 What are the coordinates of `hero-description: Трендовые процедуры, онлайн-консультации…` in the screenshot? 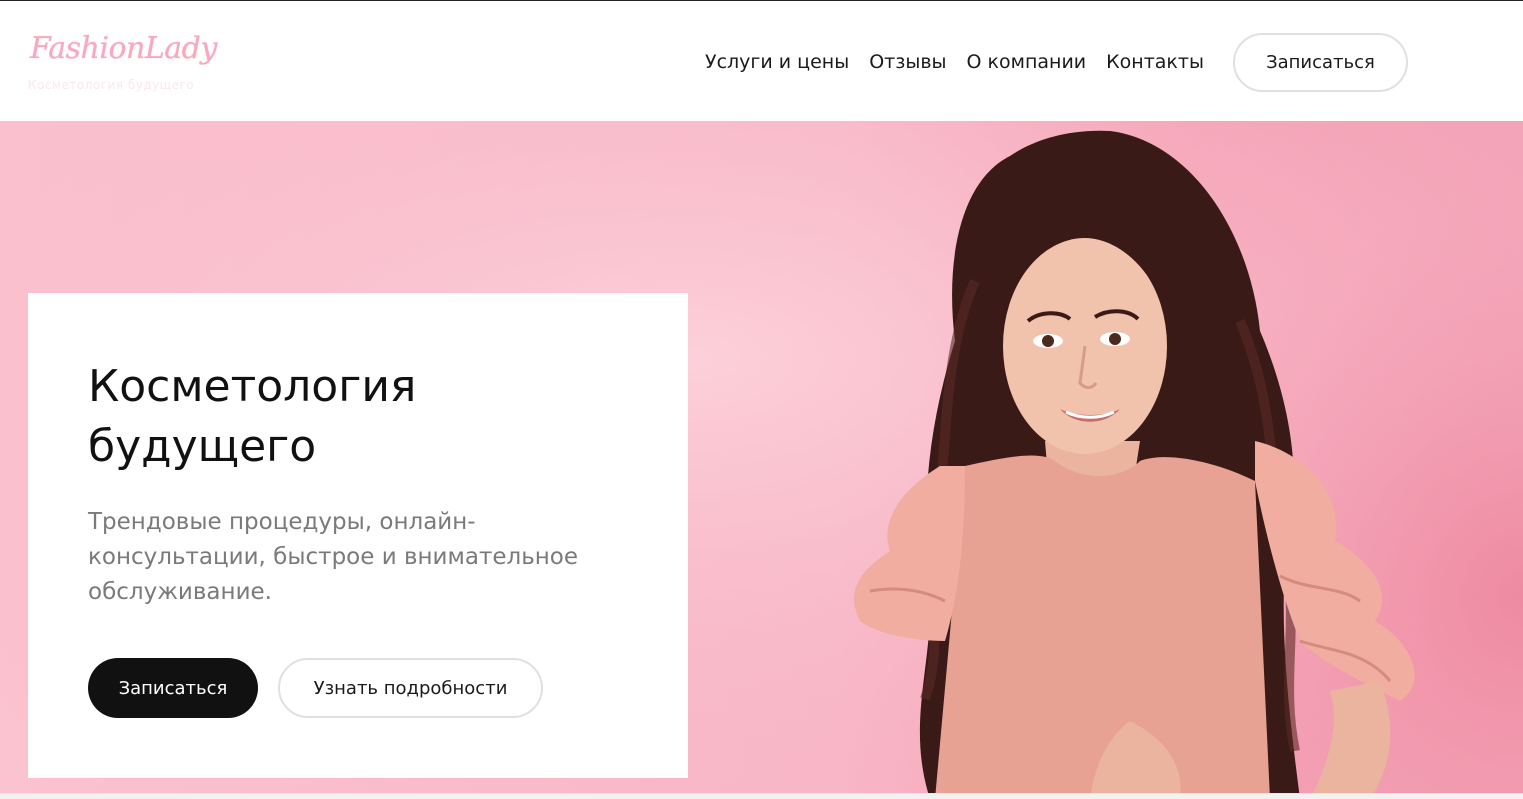 It's located at (333, 557).